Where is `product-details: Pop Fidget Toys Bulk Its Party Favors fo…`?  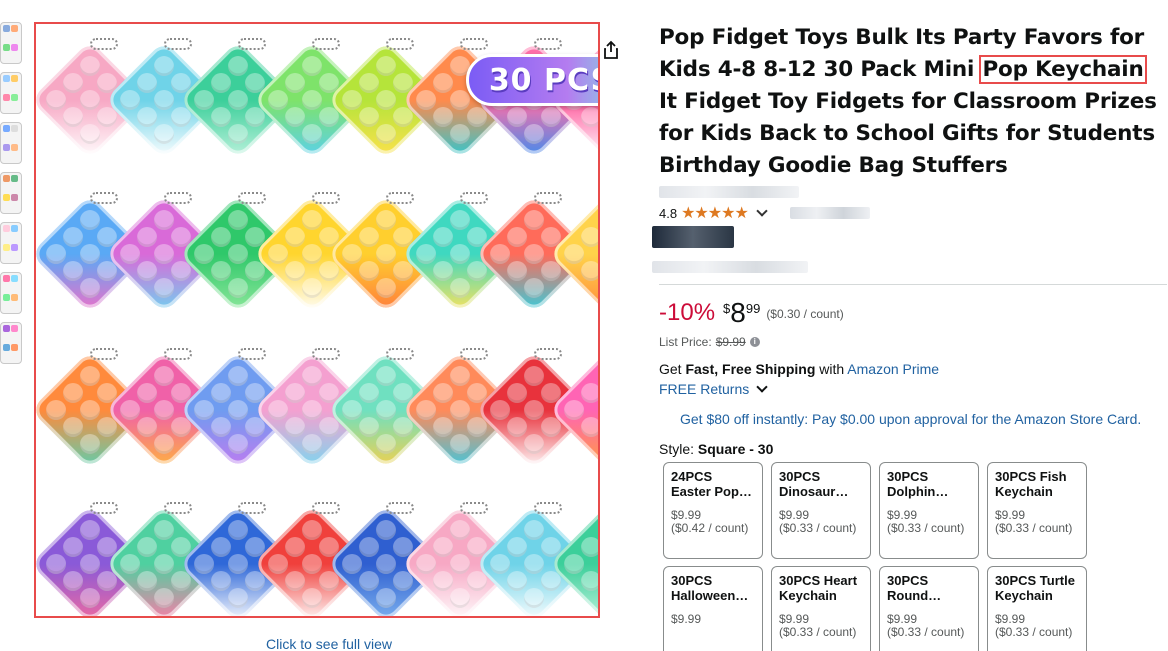
product-details: Pop Fidget Toys Bulk Its Party Favors fo… is located at coordinates (911, 102).